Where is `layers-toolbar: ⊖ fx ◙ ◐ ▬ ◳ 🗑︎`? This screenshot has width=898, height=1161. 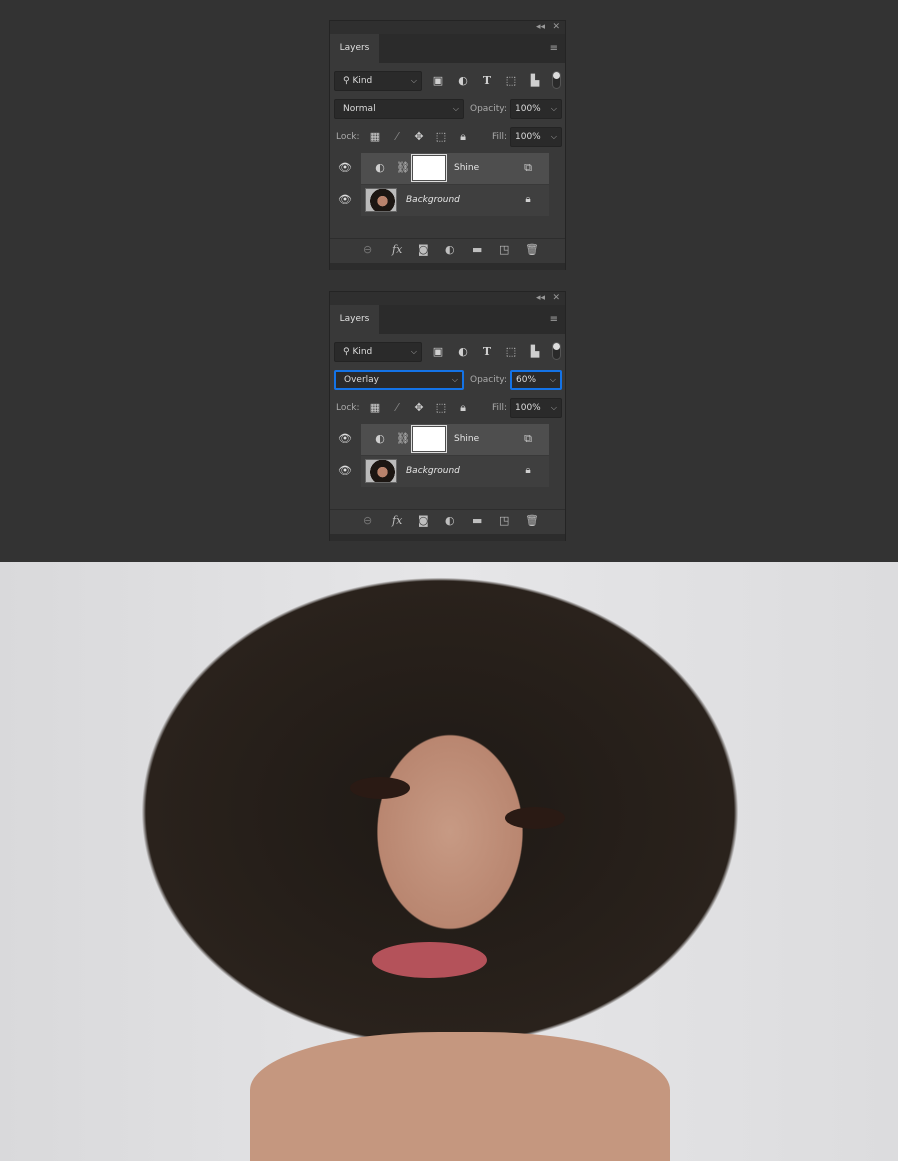
layers-toolbar: ⊖ fx ◙ ◐ ▬ ◳ 🗑︎ is located at coordinates (447, 250).